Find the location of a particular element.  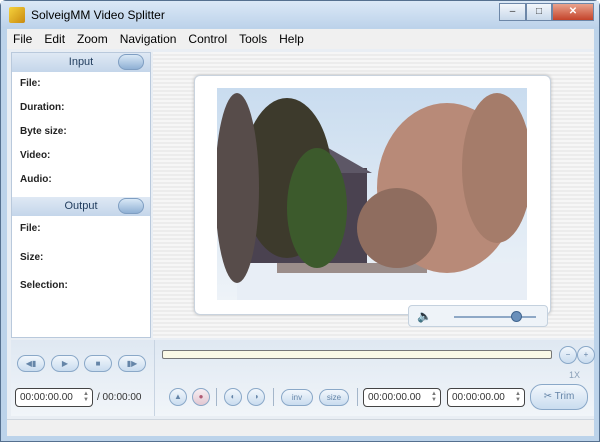

output-file-label: File: is located at coordinates (30, 228).